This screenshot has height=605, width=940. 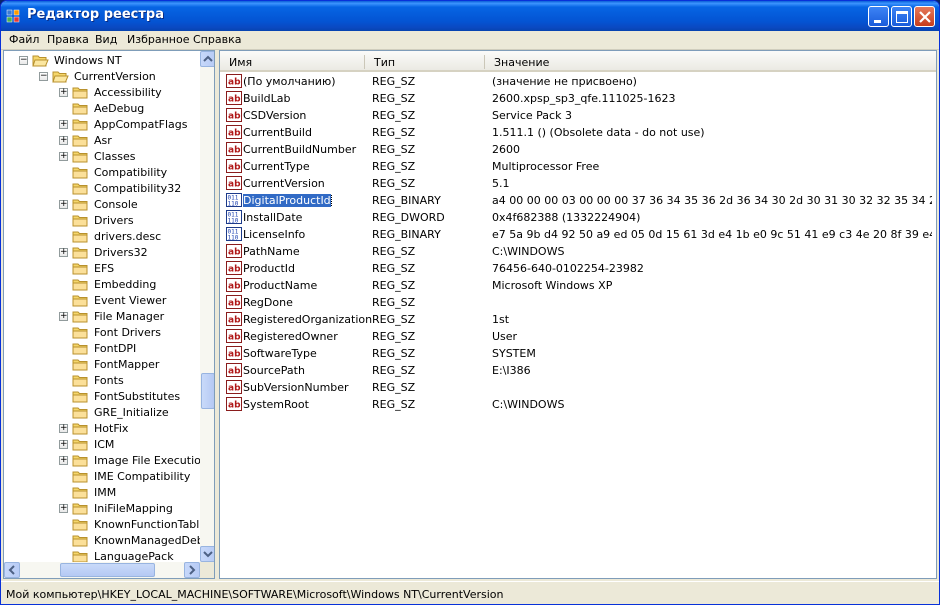 I want to click on svg-text: ab, so click(x=234, y=134).